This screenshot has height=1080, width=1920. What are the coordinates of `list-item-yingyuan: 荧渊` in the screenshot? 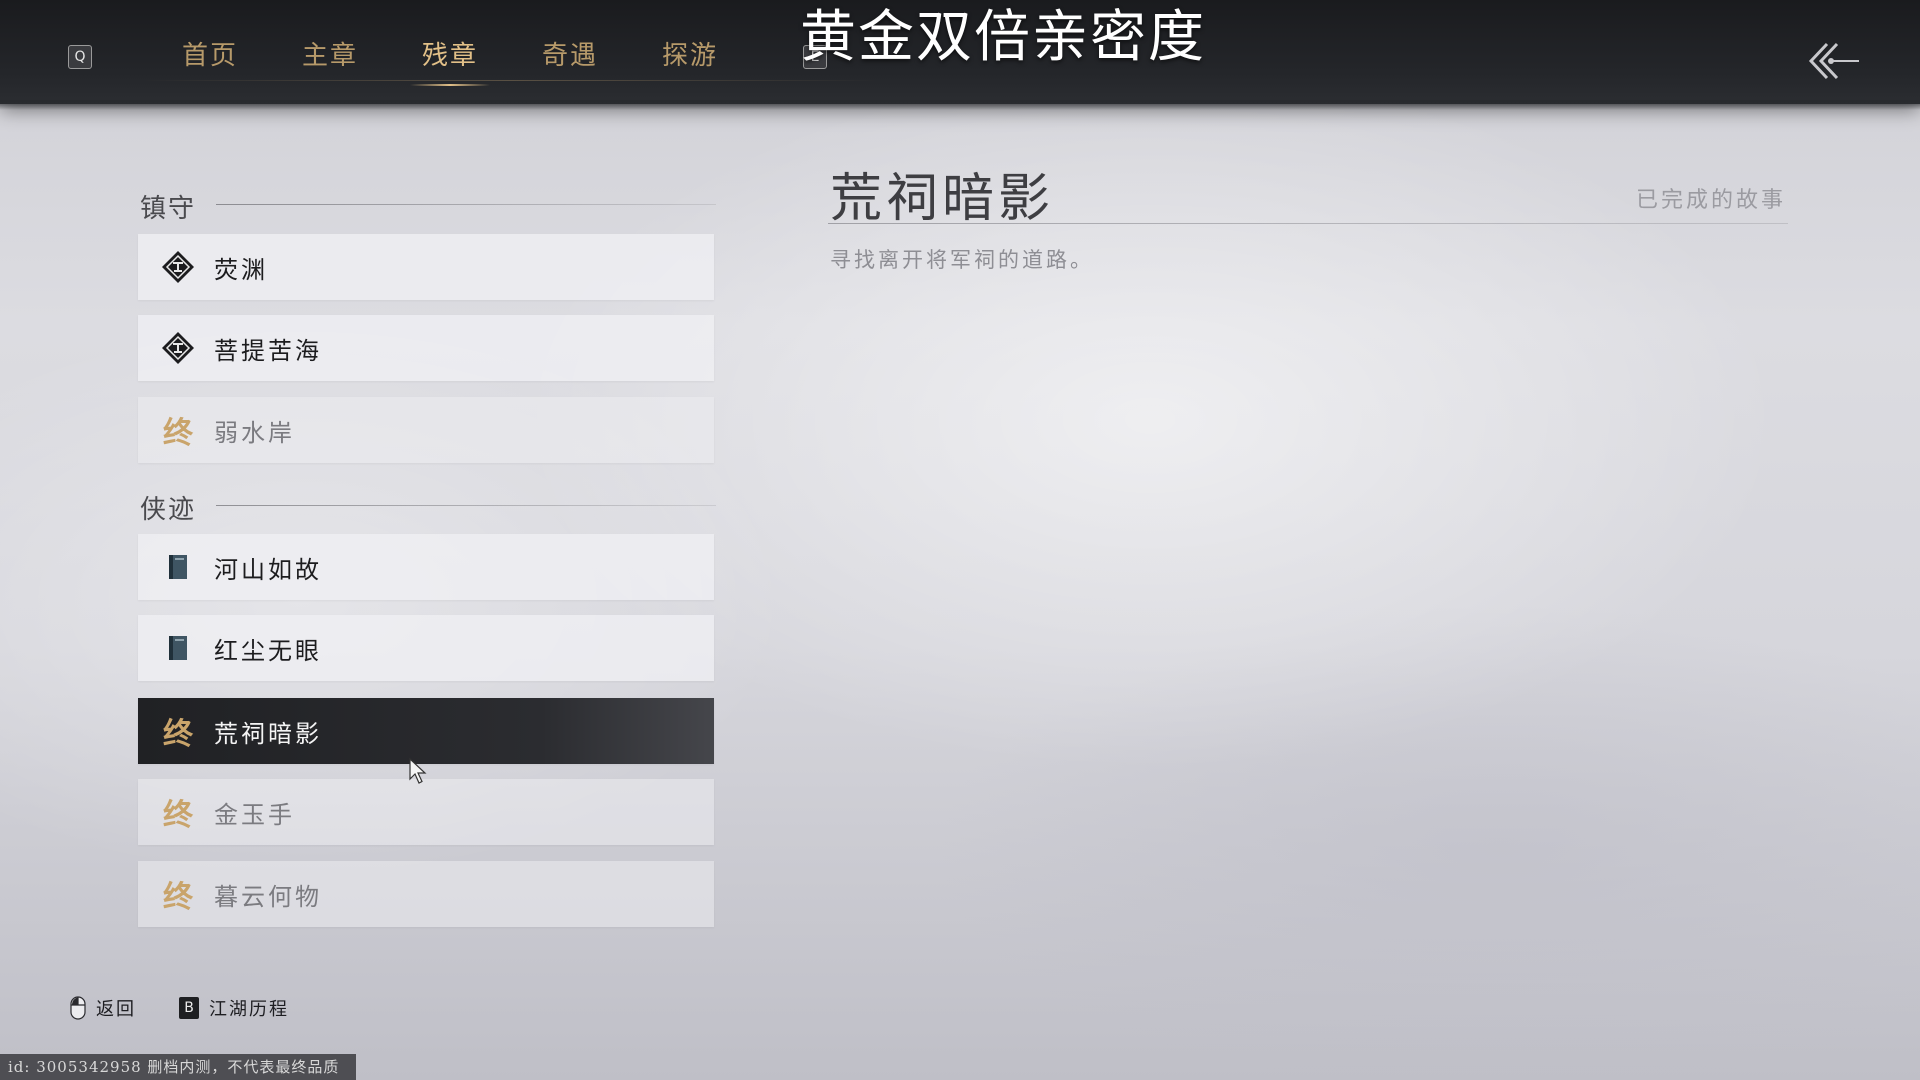 It's located at (426, 267).